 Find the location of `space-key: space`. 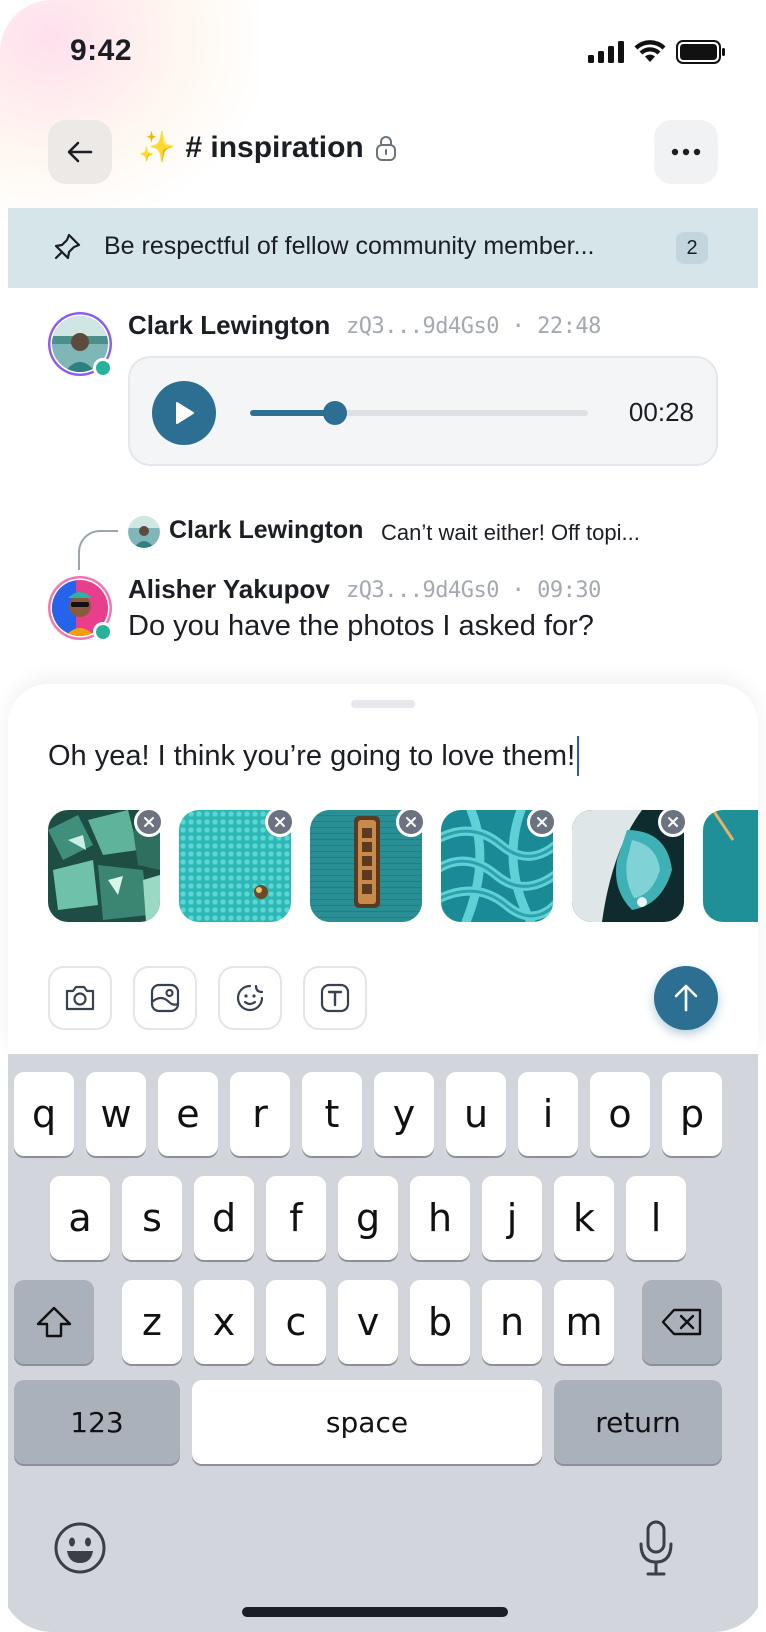

space-key: space is located at coordinates (367, 1422).